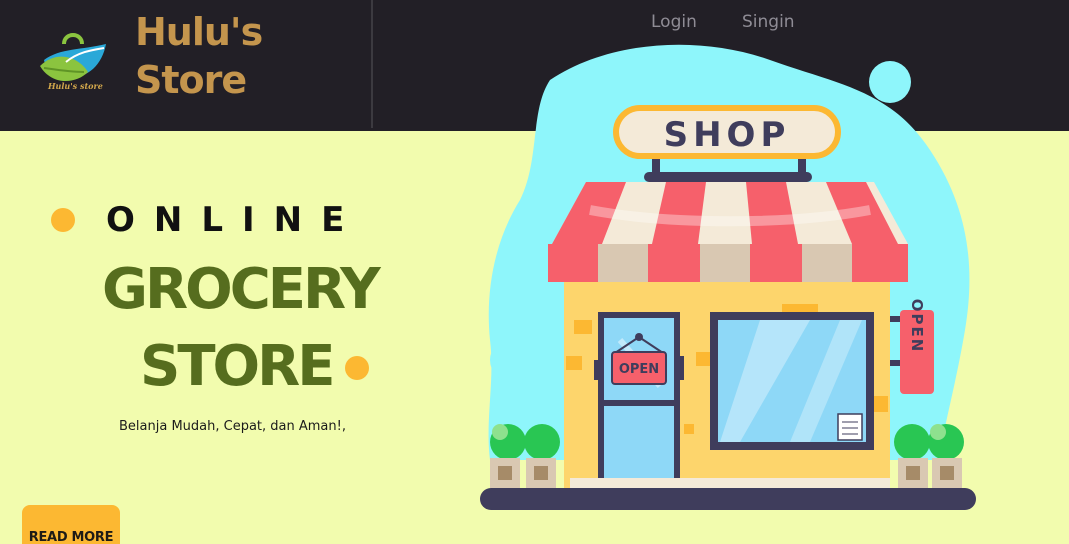 This screenshot has width=1069, height=544. I want to click on read-more-button: READ MORE, so click(71, 524).